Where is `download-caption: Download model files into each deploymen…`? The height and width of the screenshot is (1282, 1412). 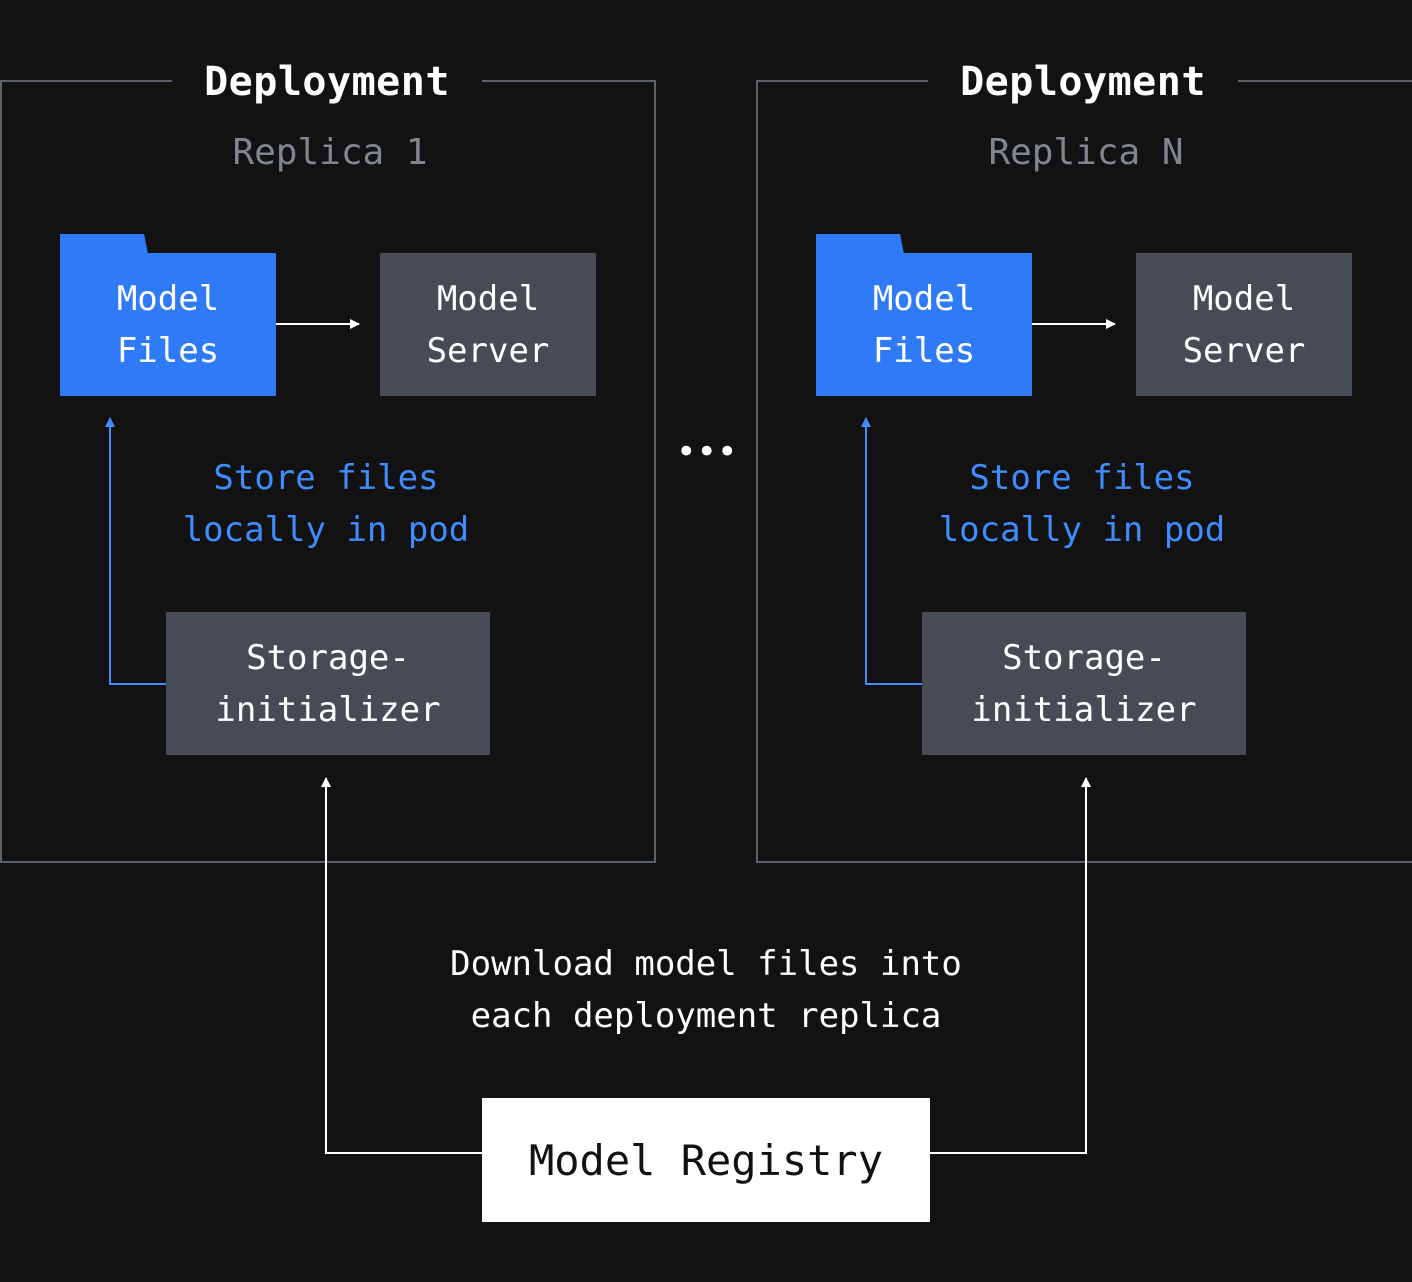 download-caption: Download model files into each deploymen… is located at coordinates (706, 990).